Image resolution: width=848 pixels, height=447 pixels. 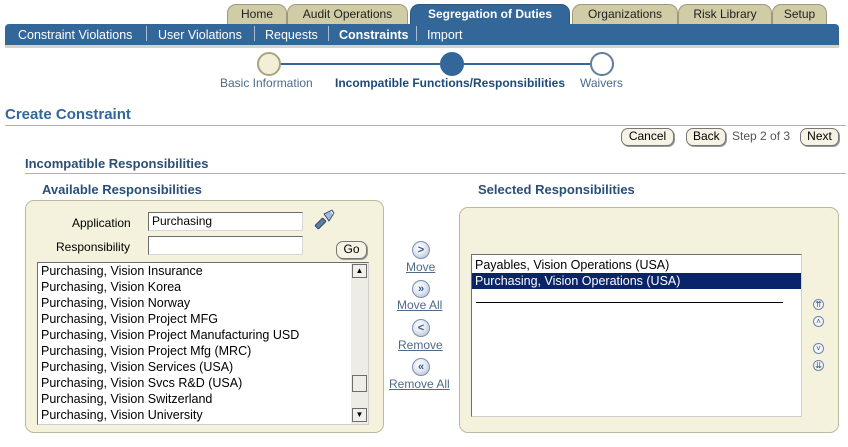 I want to click on move-up-icon: ˄, so click(x=818, y=321).